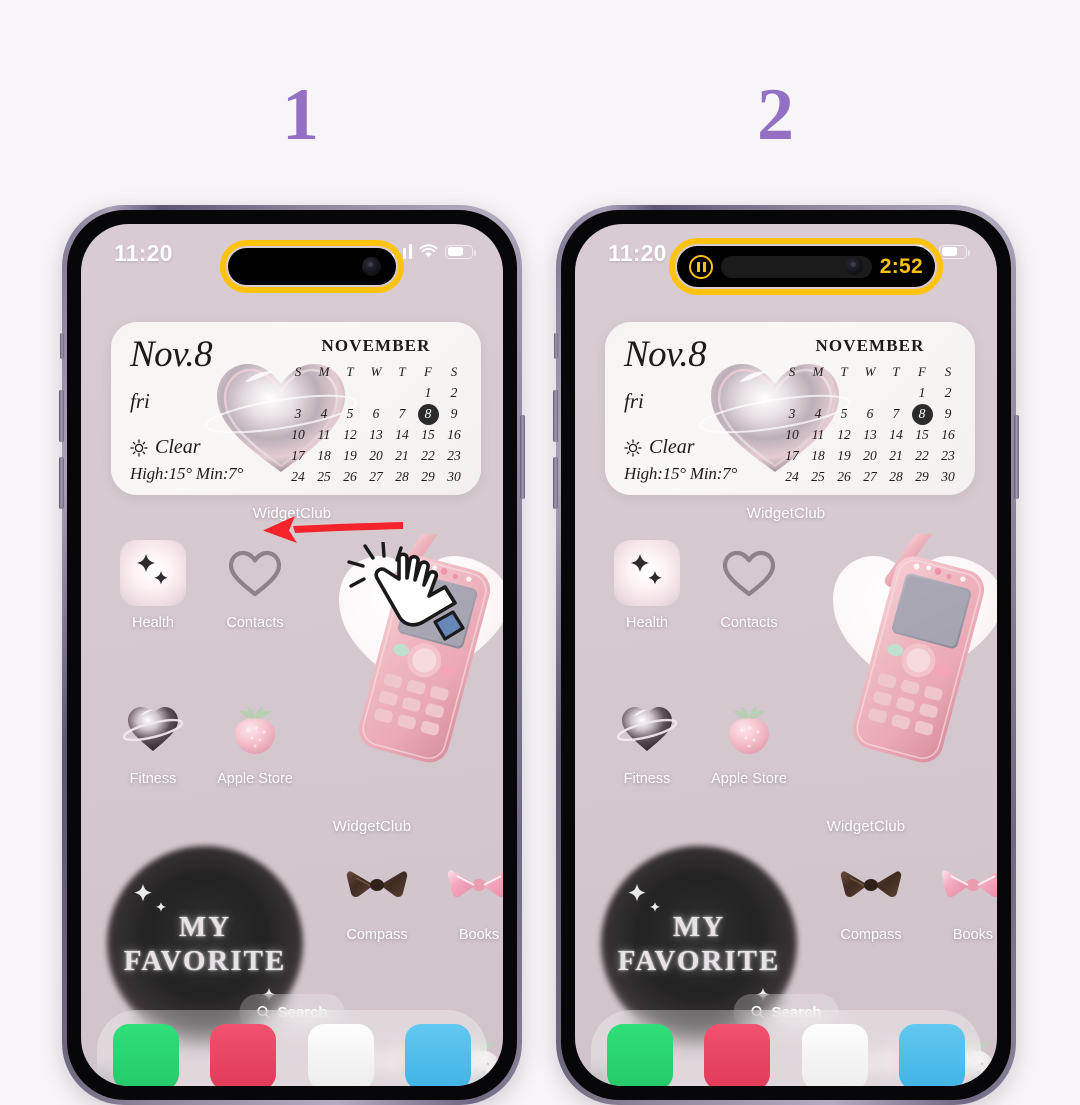 The image size is (1080, 1105). What do you see at coordinates (968, 885) in the screenshot?
I see `pink-bow-icon` at bounding box center [968, 885].